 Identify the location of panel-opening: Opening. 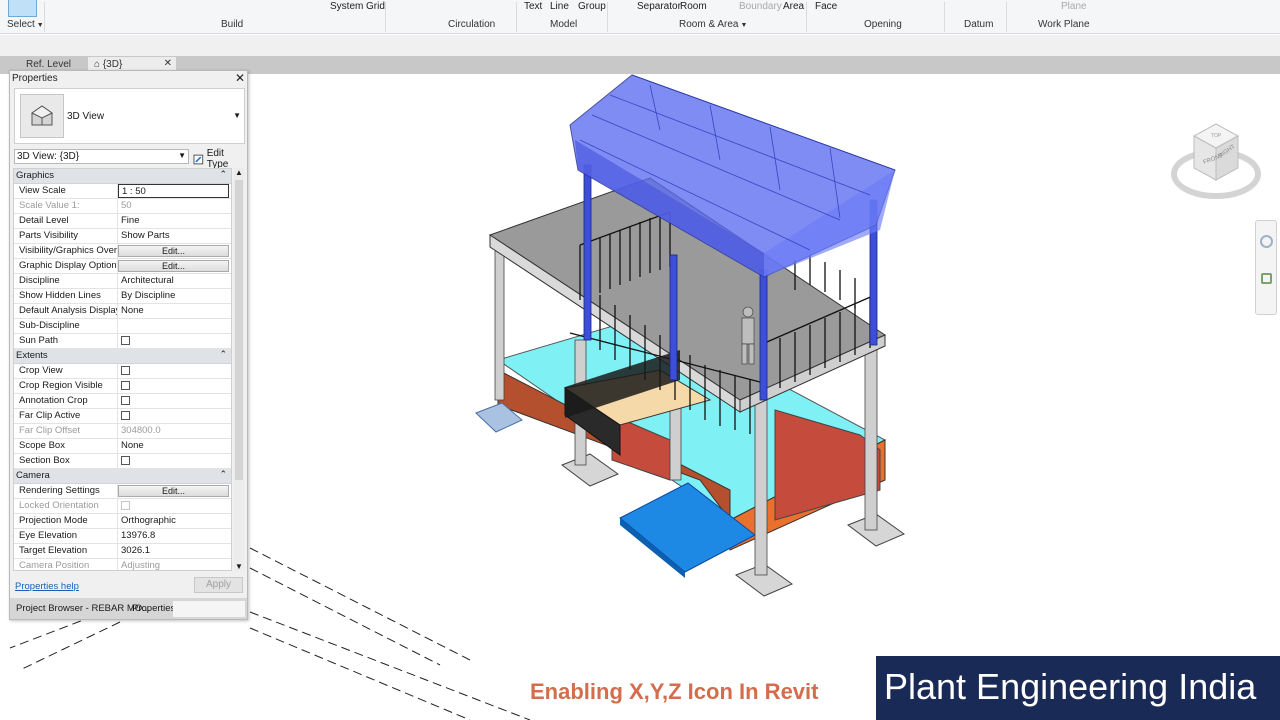
(883, 24).